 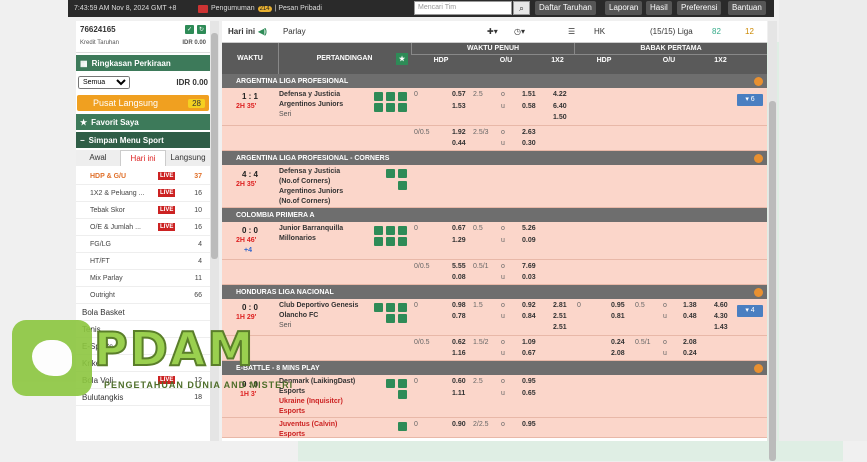 What do you see at coordinates (565, 8) in the screenshot?
I see `nav-bet-list: Daftar Taruhan` at bounding box center [565, 8].